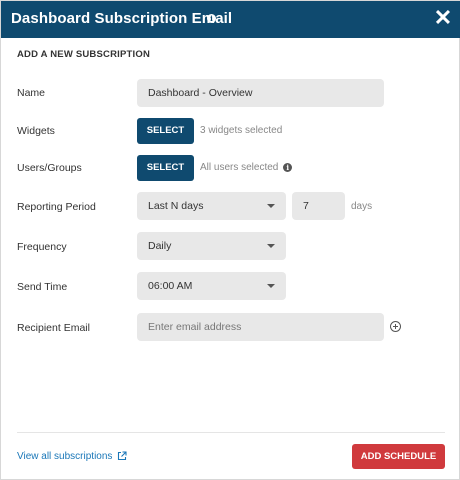 The width and height of the screenshot is (460, 480). Describe the element at coordinates (84, 54) in the screenshot. I see `section-heading: ADD A NEW SUBSCRIPTION` at that location.